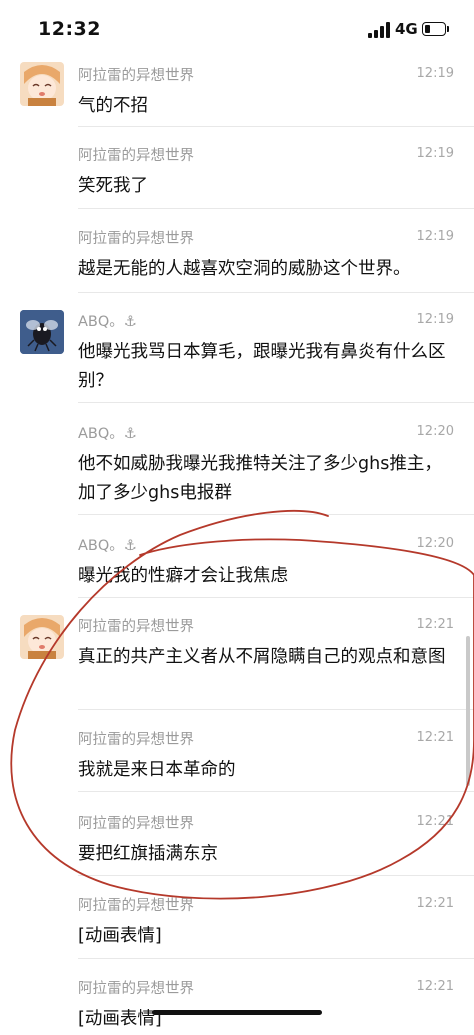 This screenshot has width=474, height=1035. What do you see at coordinates (183, 576) in the screenshot?
I see `message-text: 曝光我的性癖才会让我焦虑` at bounding box center [183, 576].